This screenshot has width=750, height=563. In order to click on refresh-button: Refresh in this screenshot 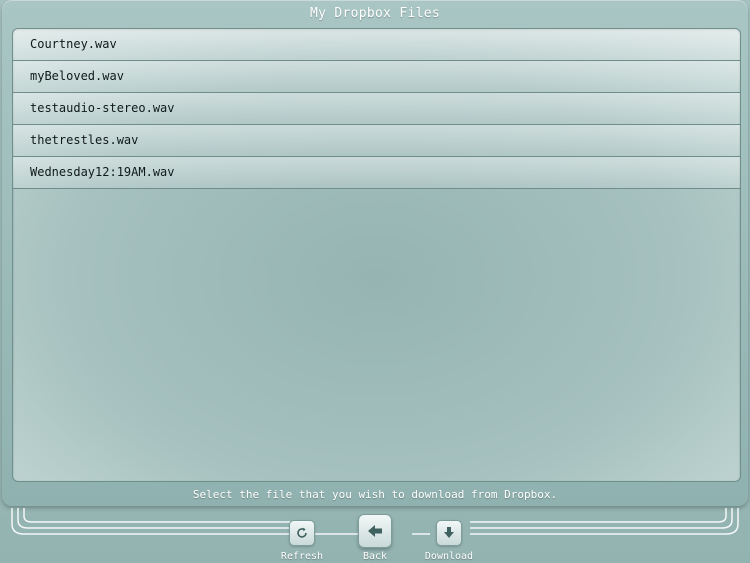, I will do `click(302, 537)`.